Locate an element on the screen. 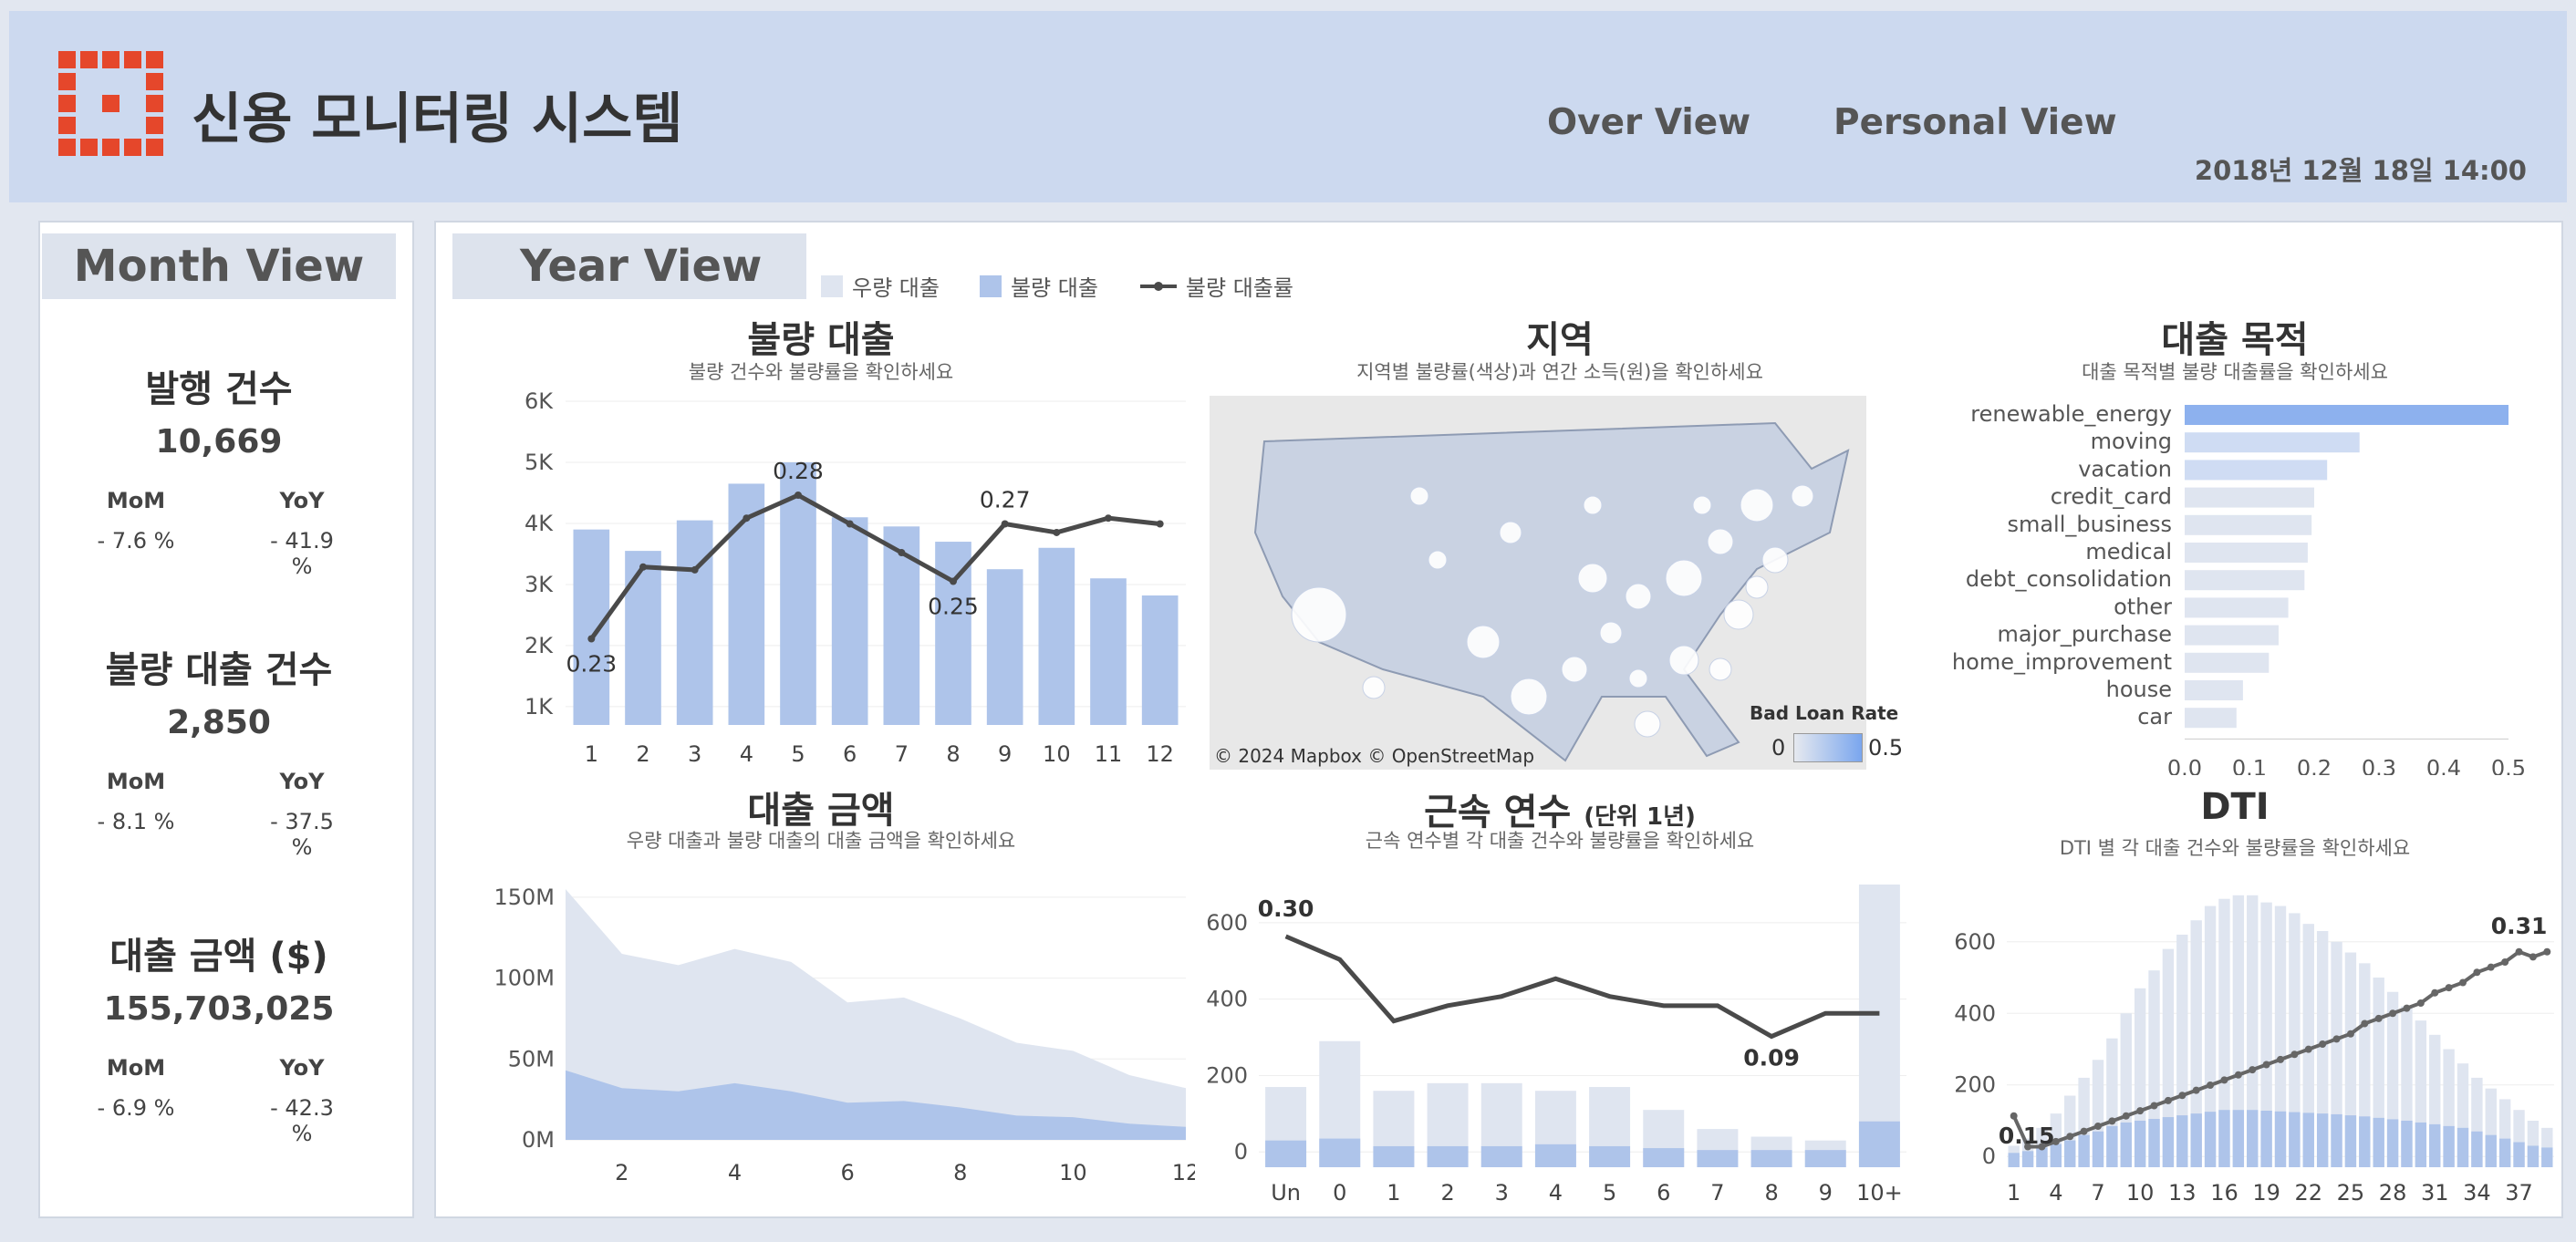  y-tick-label: 600 is located at coordinates (1227, 923).